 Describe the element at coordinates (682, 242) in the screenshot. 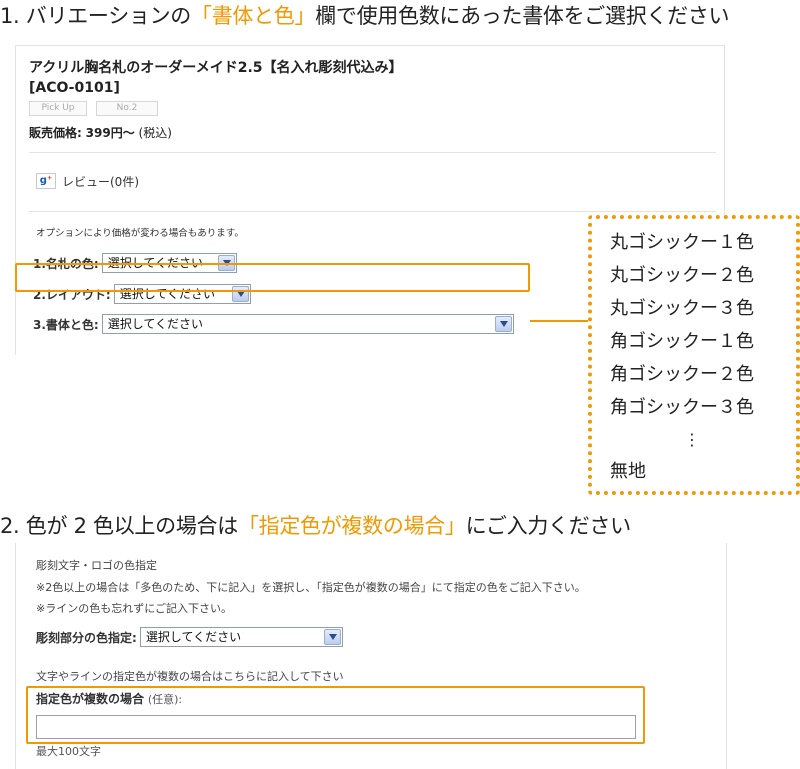

I see `font-option: 丸ゴシックー１色` at that location.